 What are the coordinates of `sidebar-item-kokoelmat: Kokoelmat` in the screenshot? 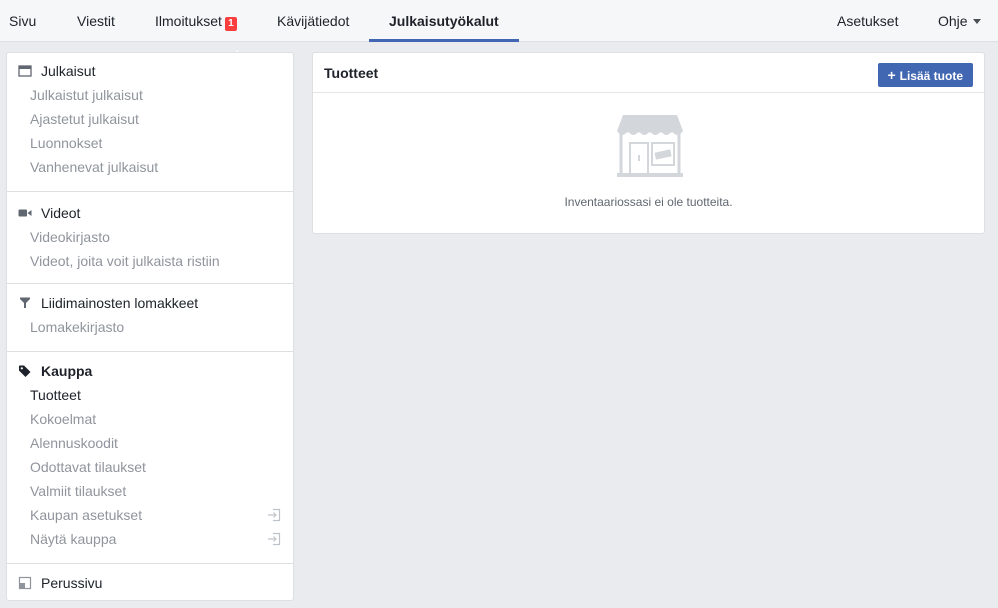 It's located at (150, 419).